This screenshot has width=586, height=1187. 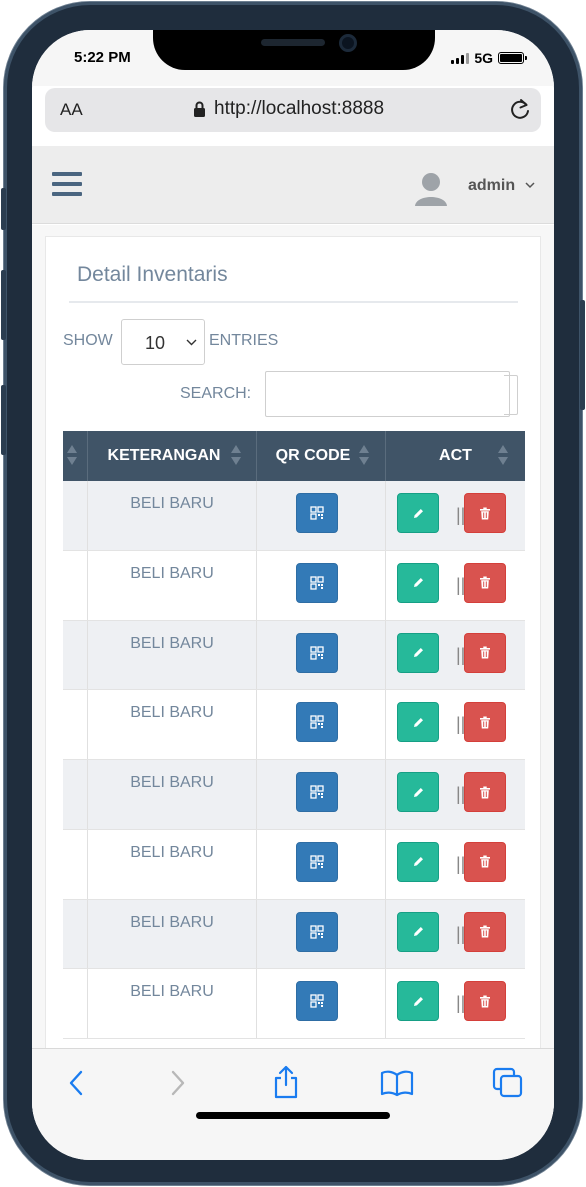 I want to click on url-display: http://localhost:8888, so click(x=288, y=109).